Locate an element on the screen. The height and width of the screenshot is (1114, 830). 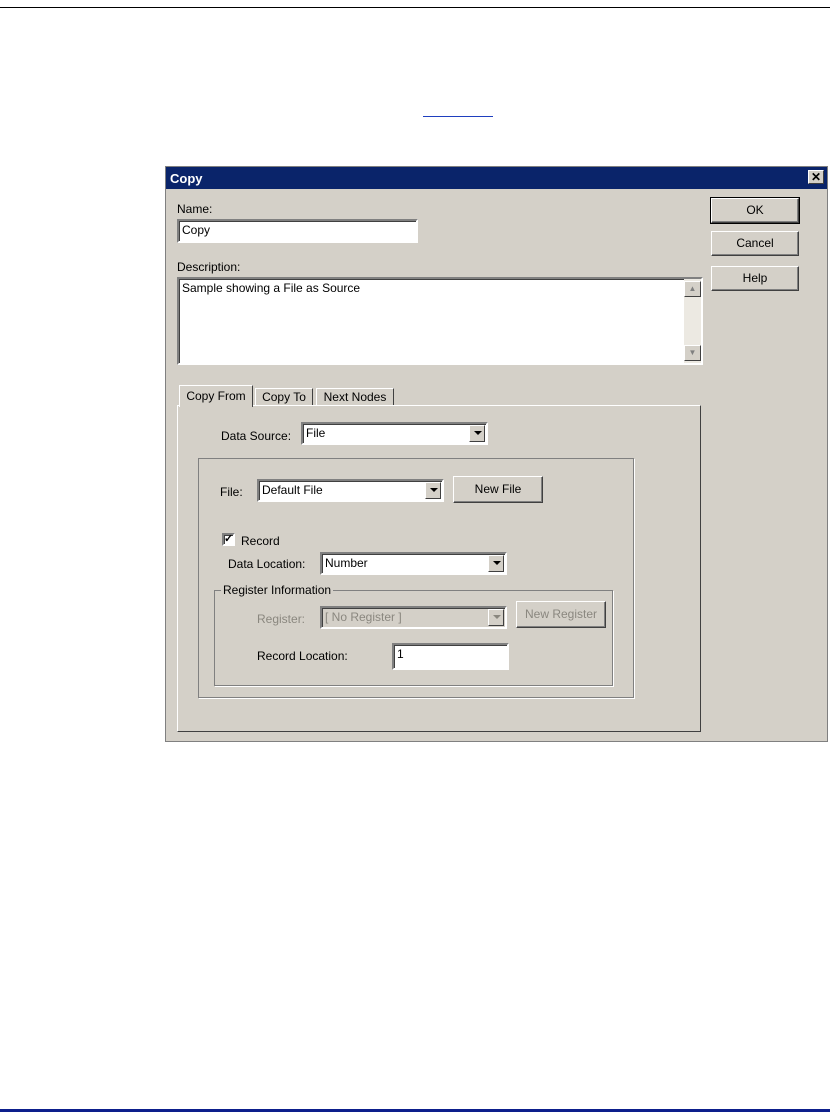
page-top-rule is located at coordinates (415, 7).